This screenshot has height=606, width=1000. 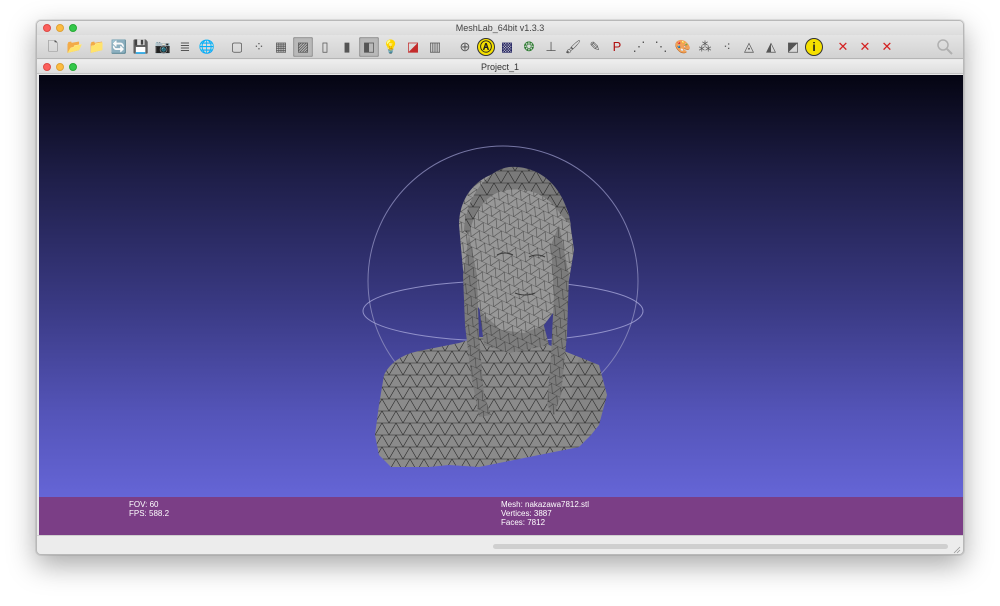 I want to click on window-titlebar: MeshLab_64bit v1.3.3, so click(x=500, y=28).